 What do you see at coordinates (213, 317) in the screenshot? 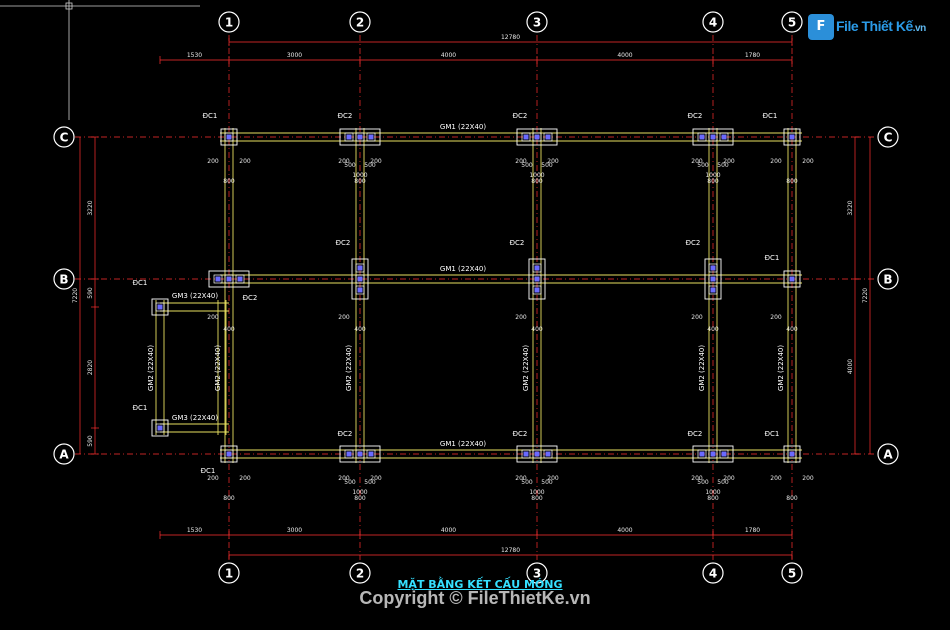
I see `label-small-dim-6: 200` at bounding box center [213, 317].